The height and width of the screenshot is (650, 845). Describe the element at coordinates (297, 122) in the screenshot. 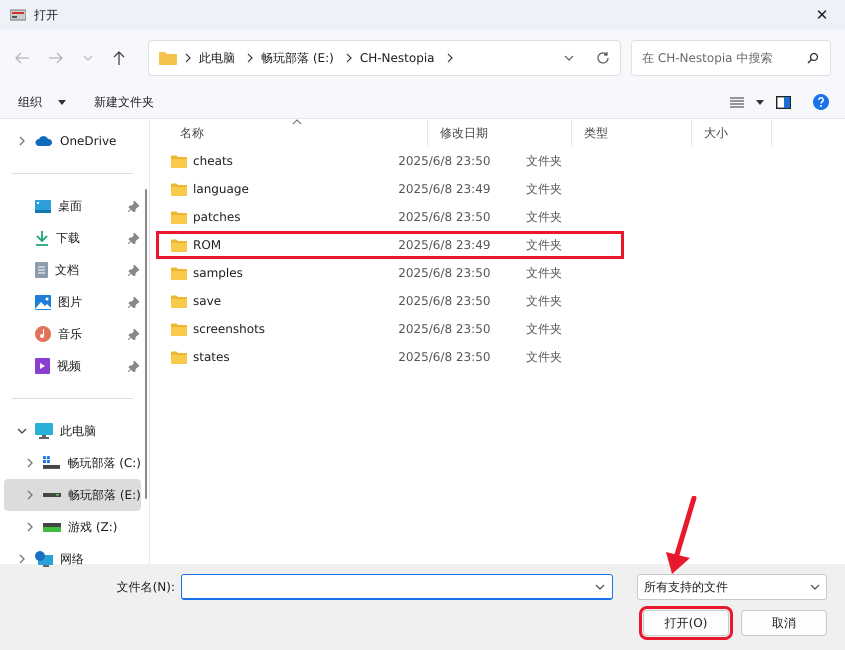

I see `sort-caret-icon` at that location.